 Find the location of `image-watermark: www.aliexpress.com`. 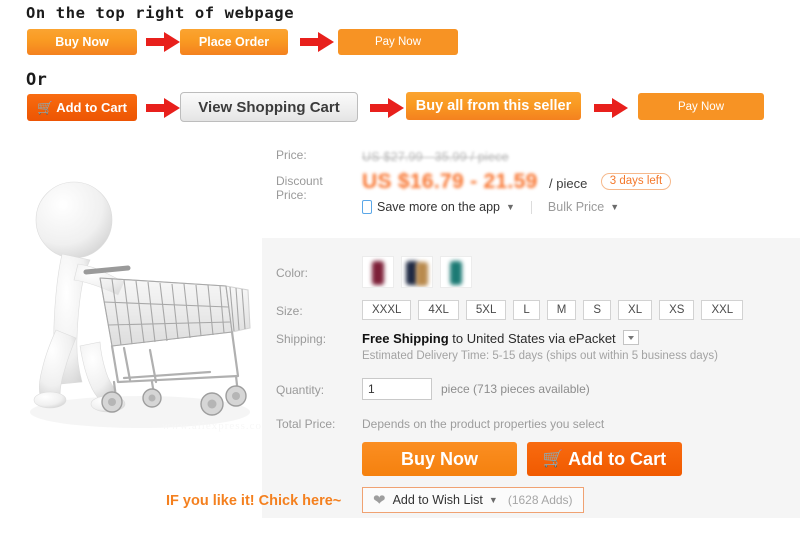

image-watermark: www.aliexpress.com is located at coordinates (212, 426).